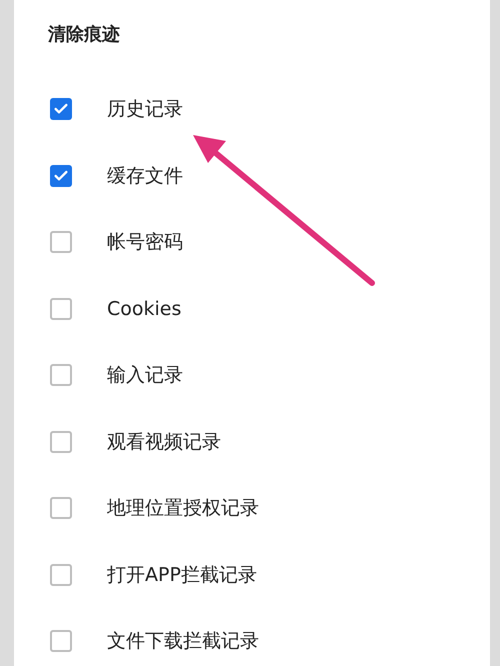  I want to click on option-label: Cookies, so click(144, 309).